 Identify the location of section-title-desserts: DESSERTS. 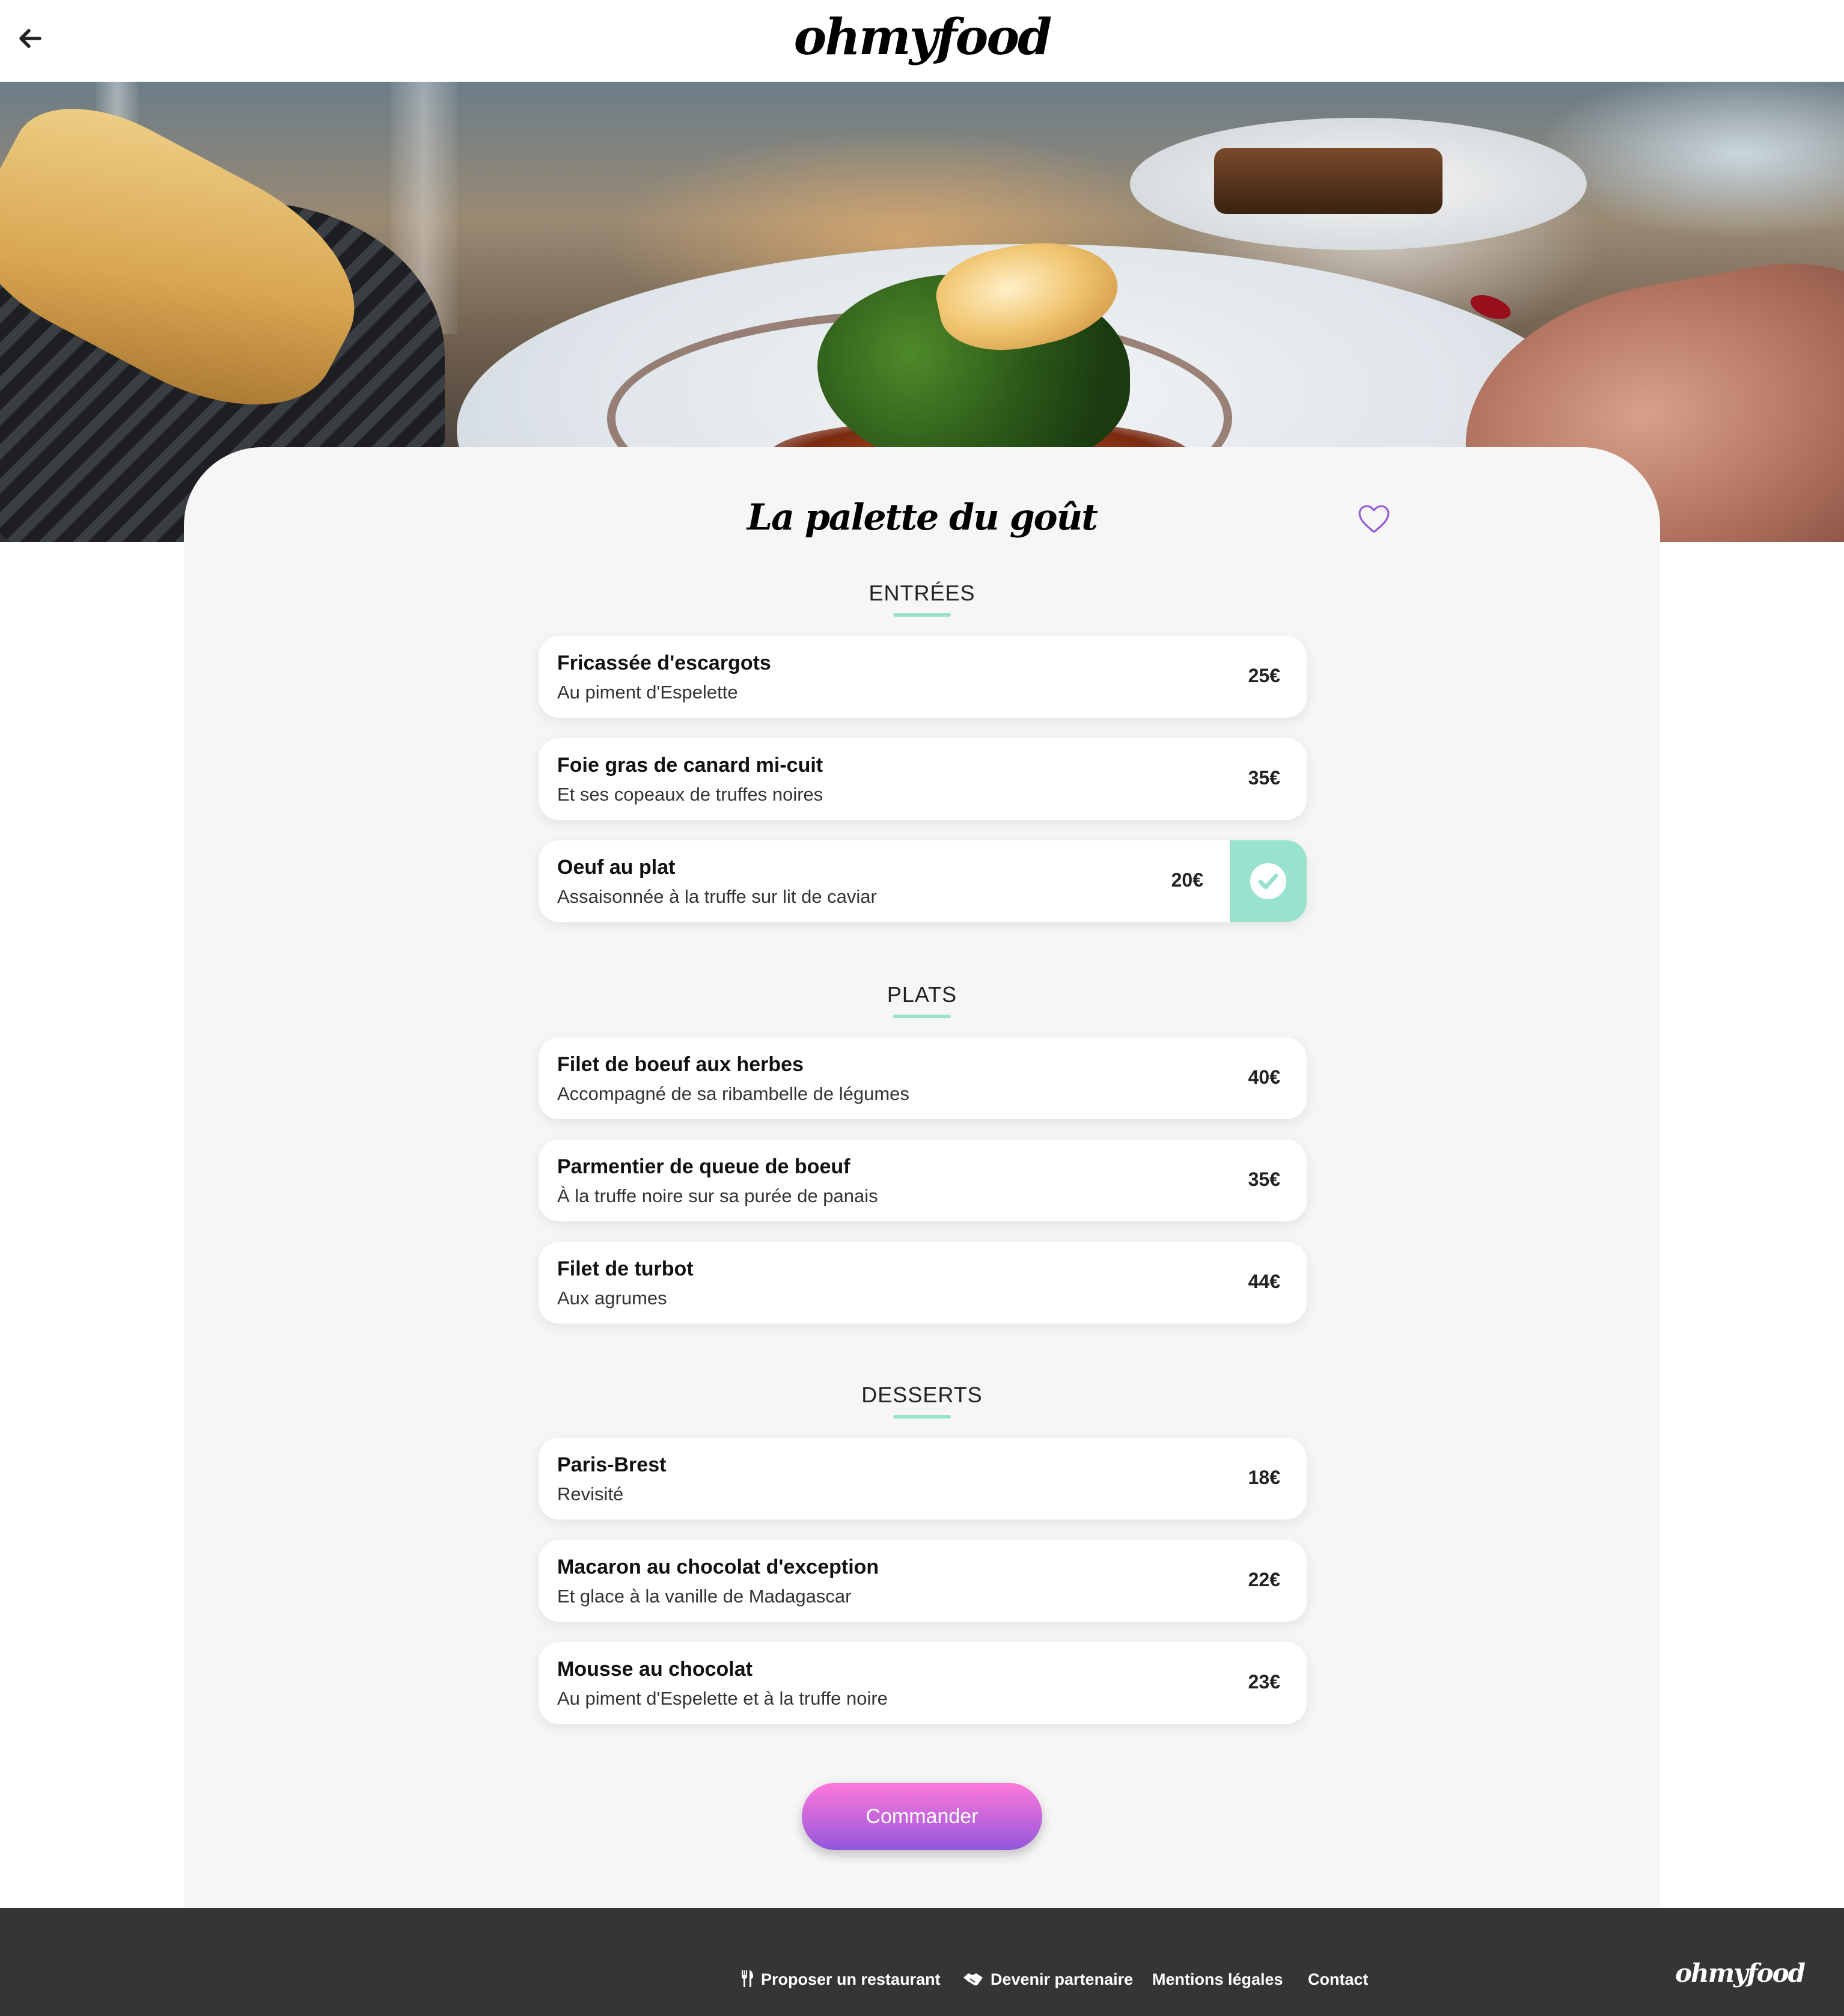
(922, 1395).